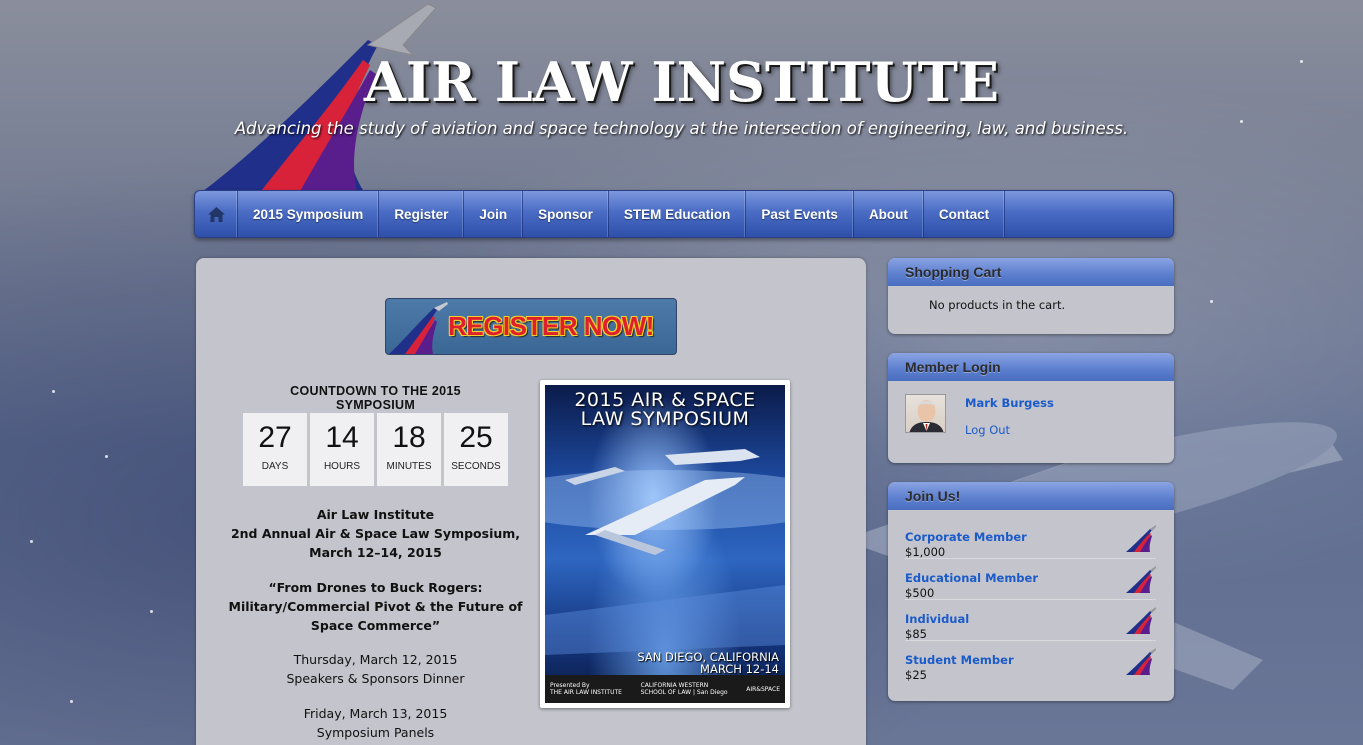  What do you see at coordinates (1031, 496) in the screenshot?
I see `join-us-title: Join Us!` at bounding box center [1031, 496].